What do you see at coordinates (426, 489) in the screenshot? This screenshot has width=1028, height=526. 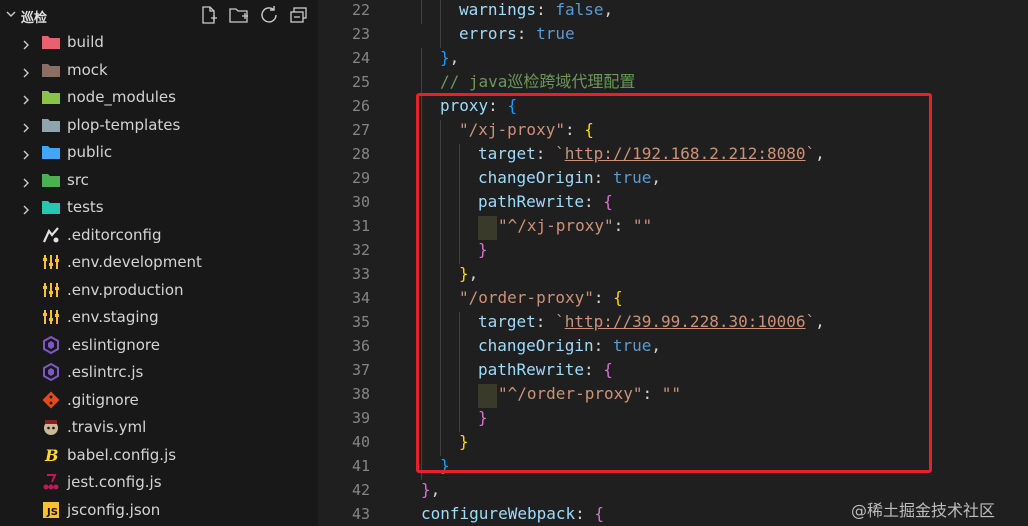 I see `code-token: }` at bounding box center [426, 489].